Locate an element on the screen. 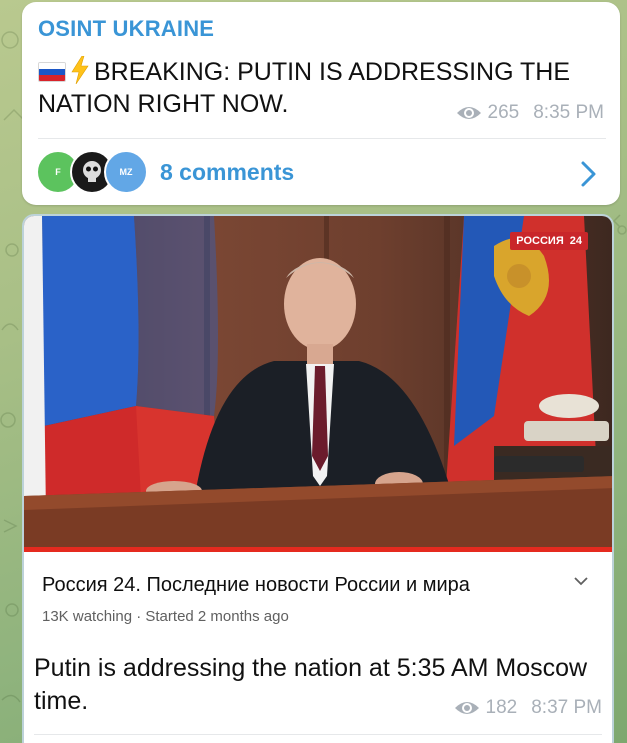 The height and width of the screenshot is (743, 627). skull-icon is located at coordinates (92, 171).